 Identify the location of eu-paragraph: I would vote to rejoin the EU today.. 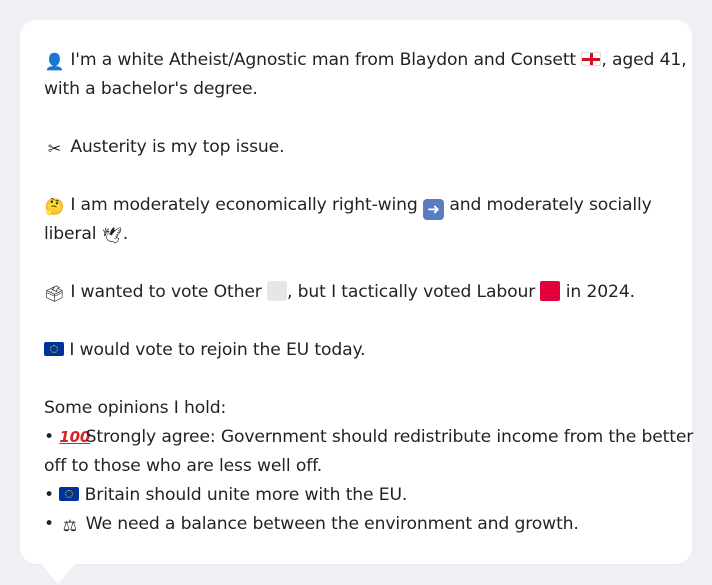
(356, 350).